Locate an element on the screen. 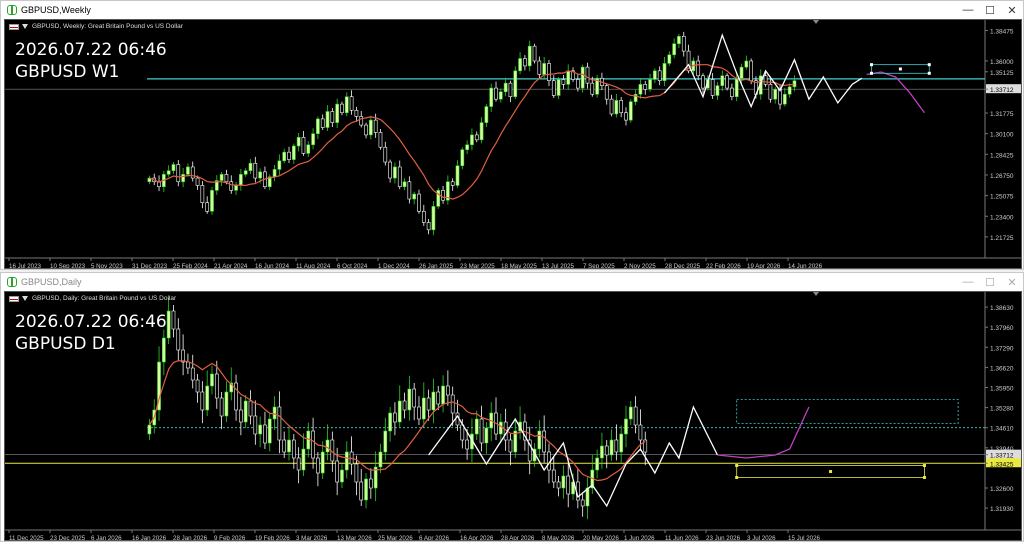 This screenshot has width=1024, height=542. date-label: 8 May 2026 is located at coordinates (558, 538).